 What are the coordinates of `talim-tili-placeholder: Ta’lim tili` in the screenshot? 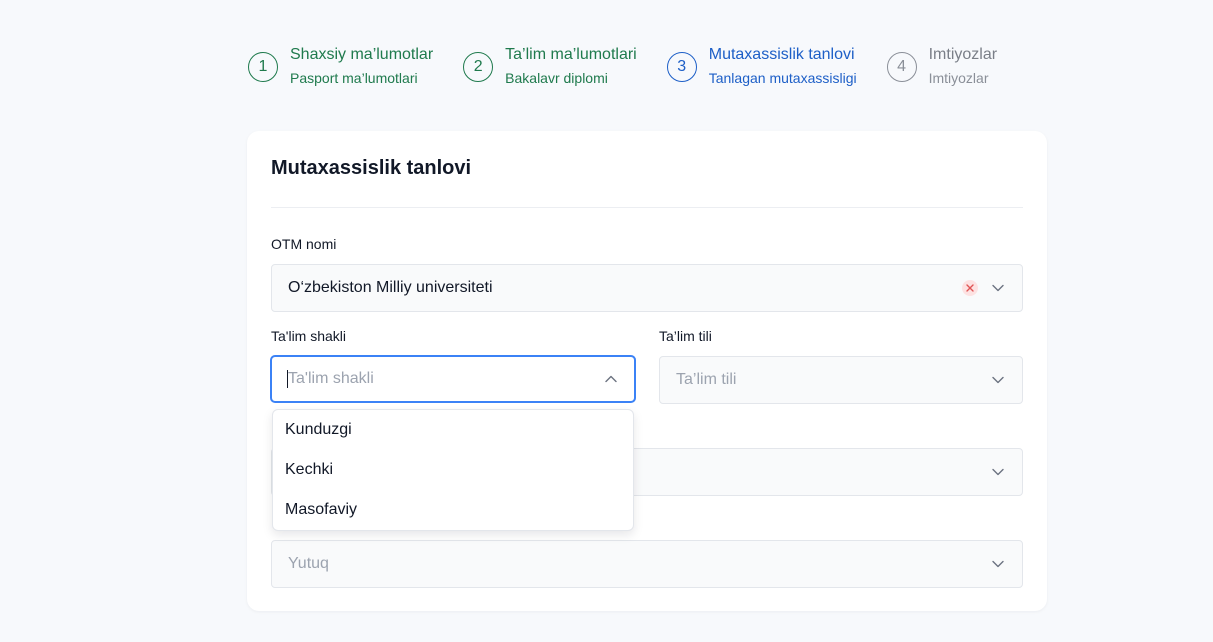 It's located at (706, 379).